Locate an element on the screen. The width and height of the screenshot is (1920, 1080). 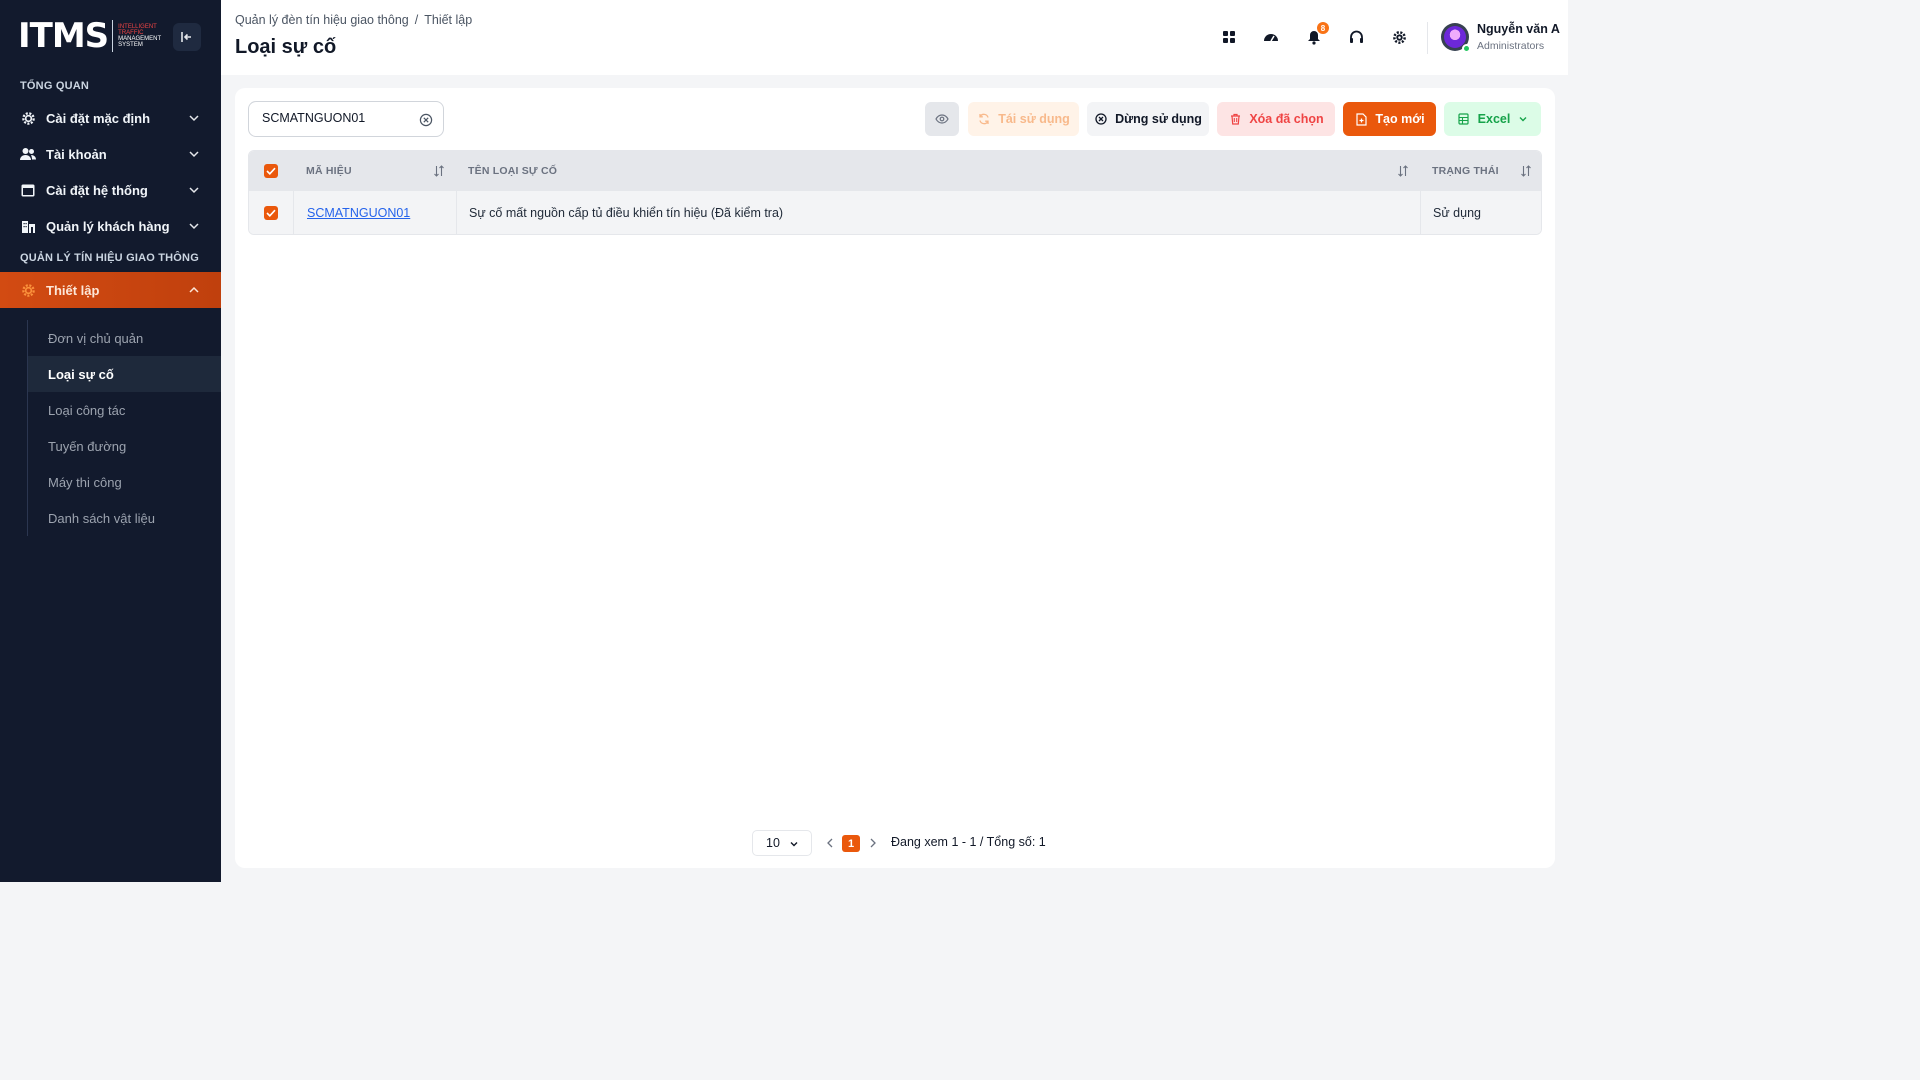
column-header-code-label: MÃ HIỆU is located at coordinates (329, 171).